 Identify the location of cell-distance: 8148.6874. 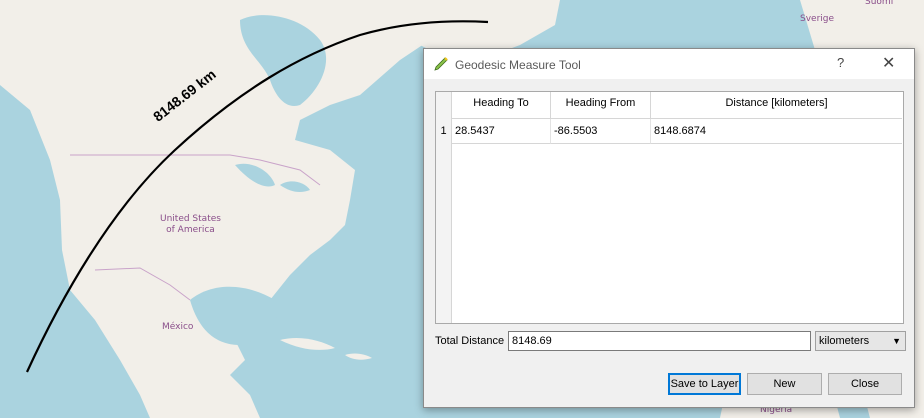
(776, 131).